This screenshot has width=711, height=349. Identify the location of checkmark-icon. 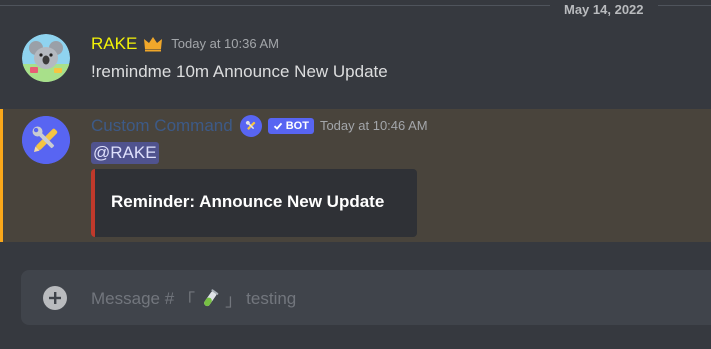
(277, 126).